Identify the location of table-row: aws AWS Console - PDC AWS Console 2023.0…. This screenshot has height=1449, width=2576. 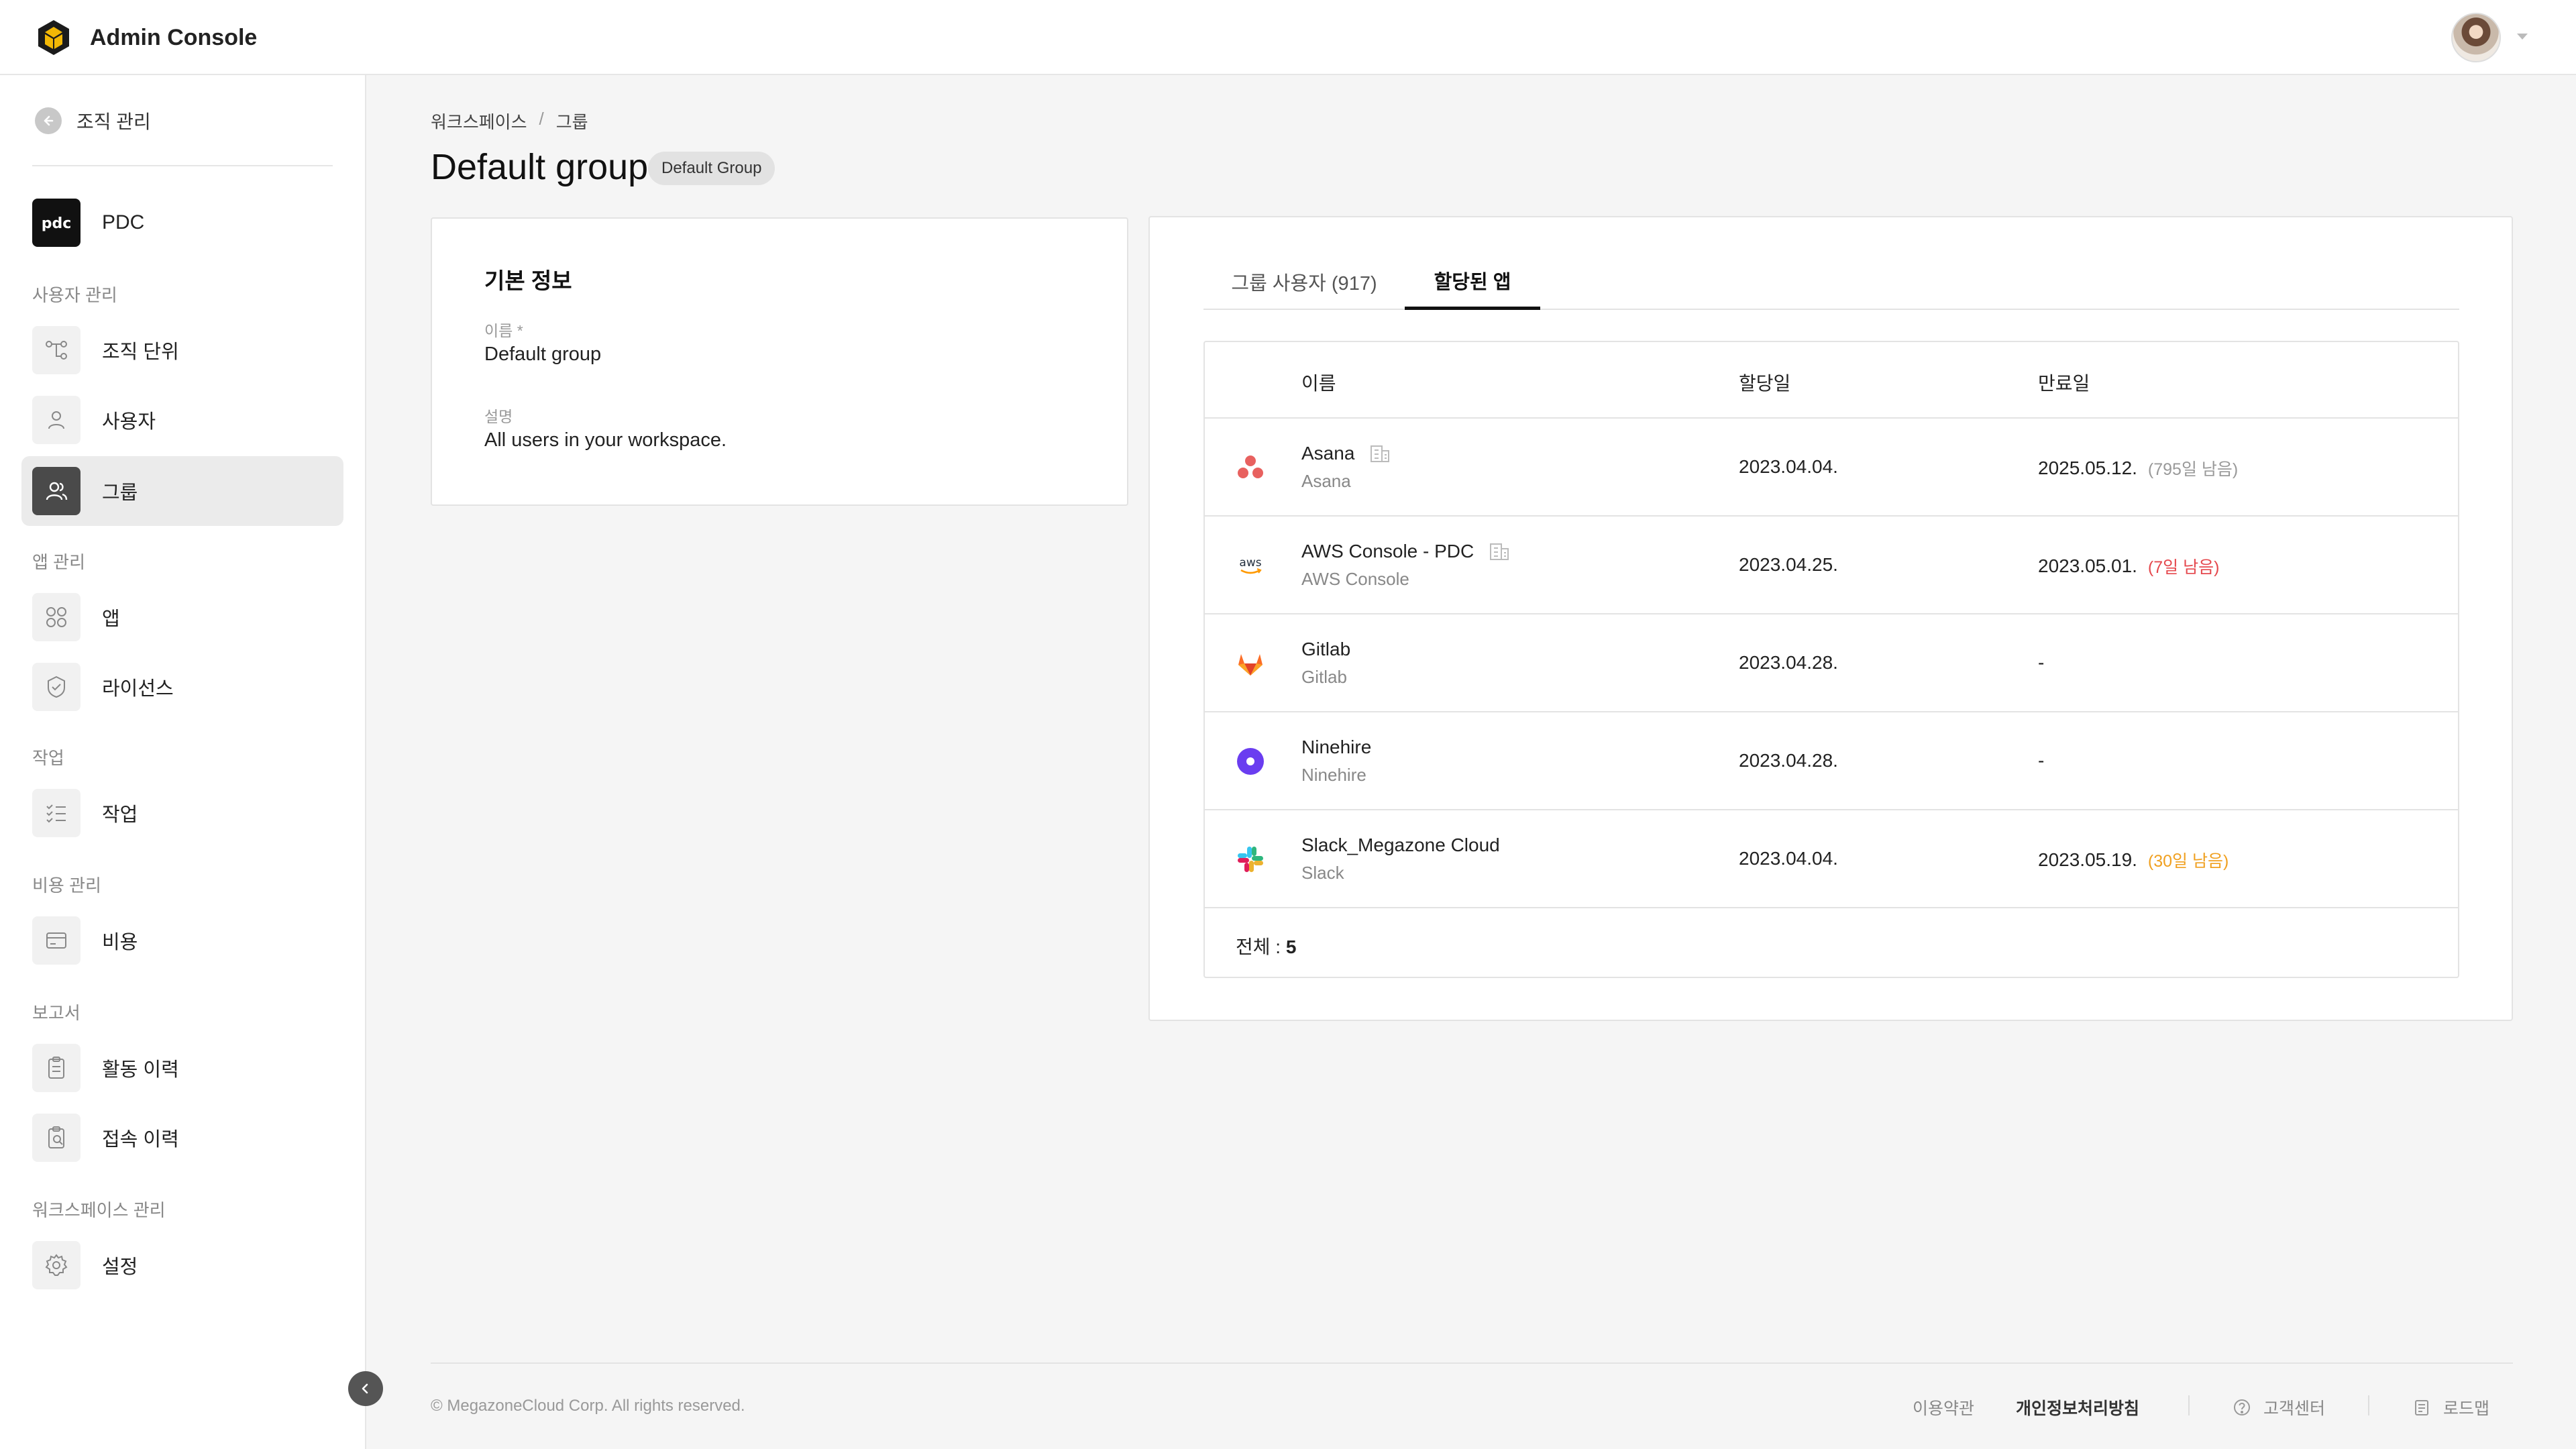
(1831, 565).